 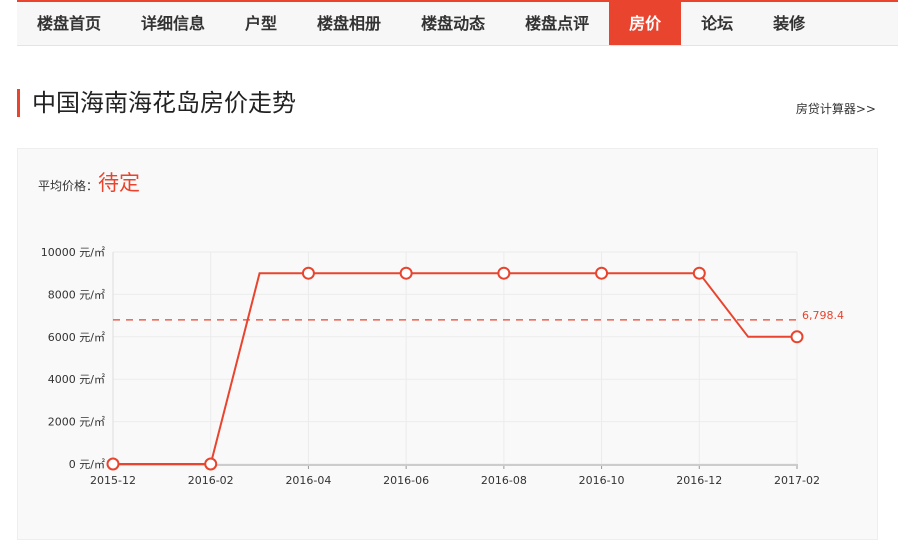 I want to click on y-tick-label: 0 元/㎡, so click(x=87, y=464).